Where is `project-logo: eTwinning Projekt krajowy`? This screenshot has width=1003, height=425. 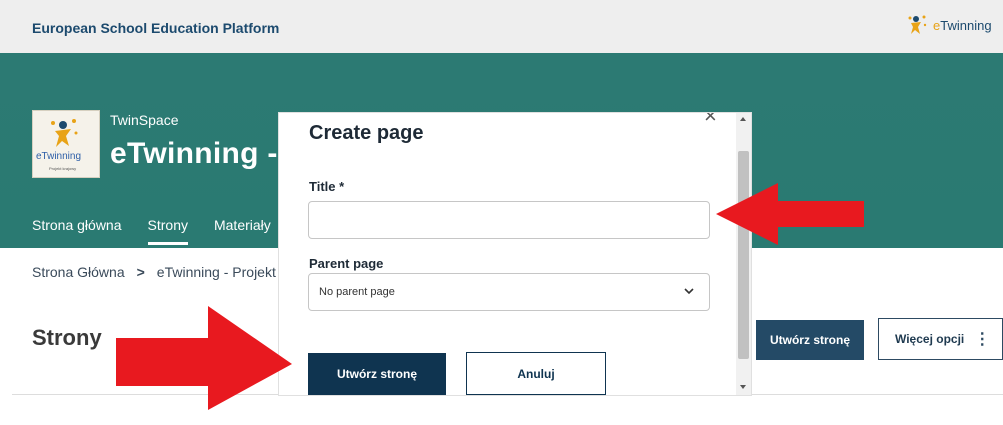 project-logo: eTwinning Projekt krajowy is located at coordinates (66, 144).